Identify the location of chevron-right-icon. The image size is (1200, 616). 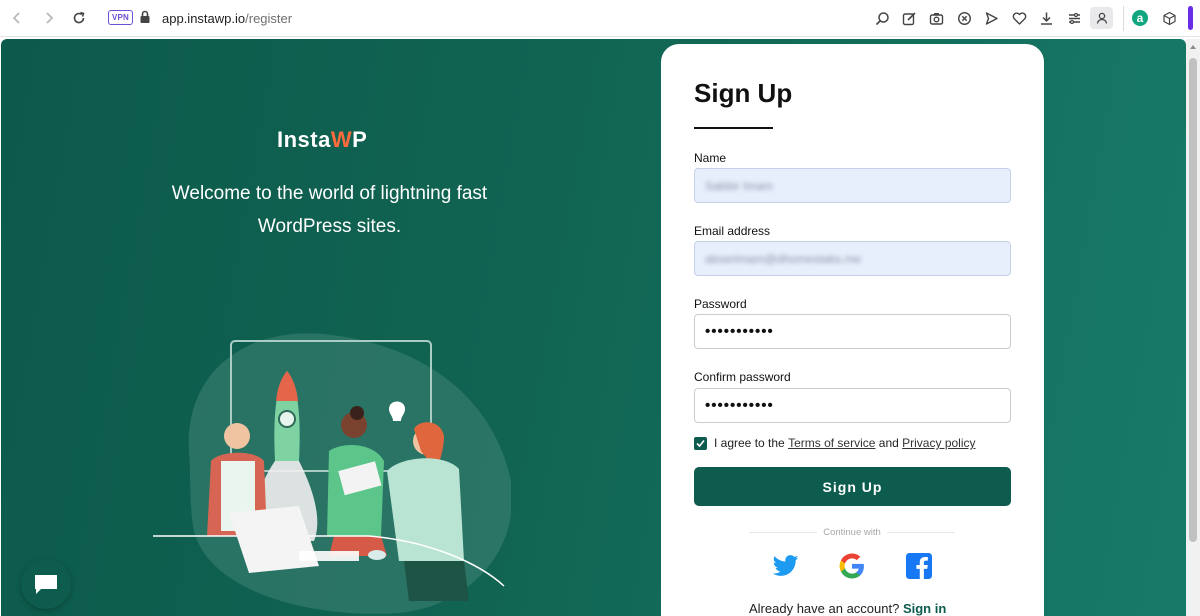
(50, 18).